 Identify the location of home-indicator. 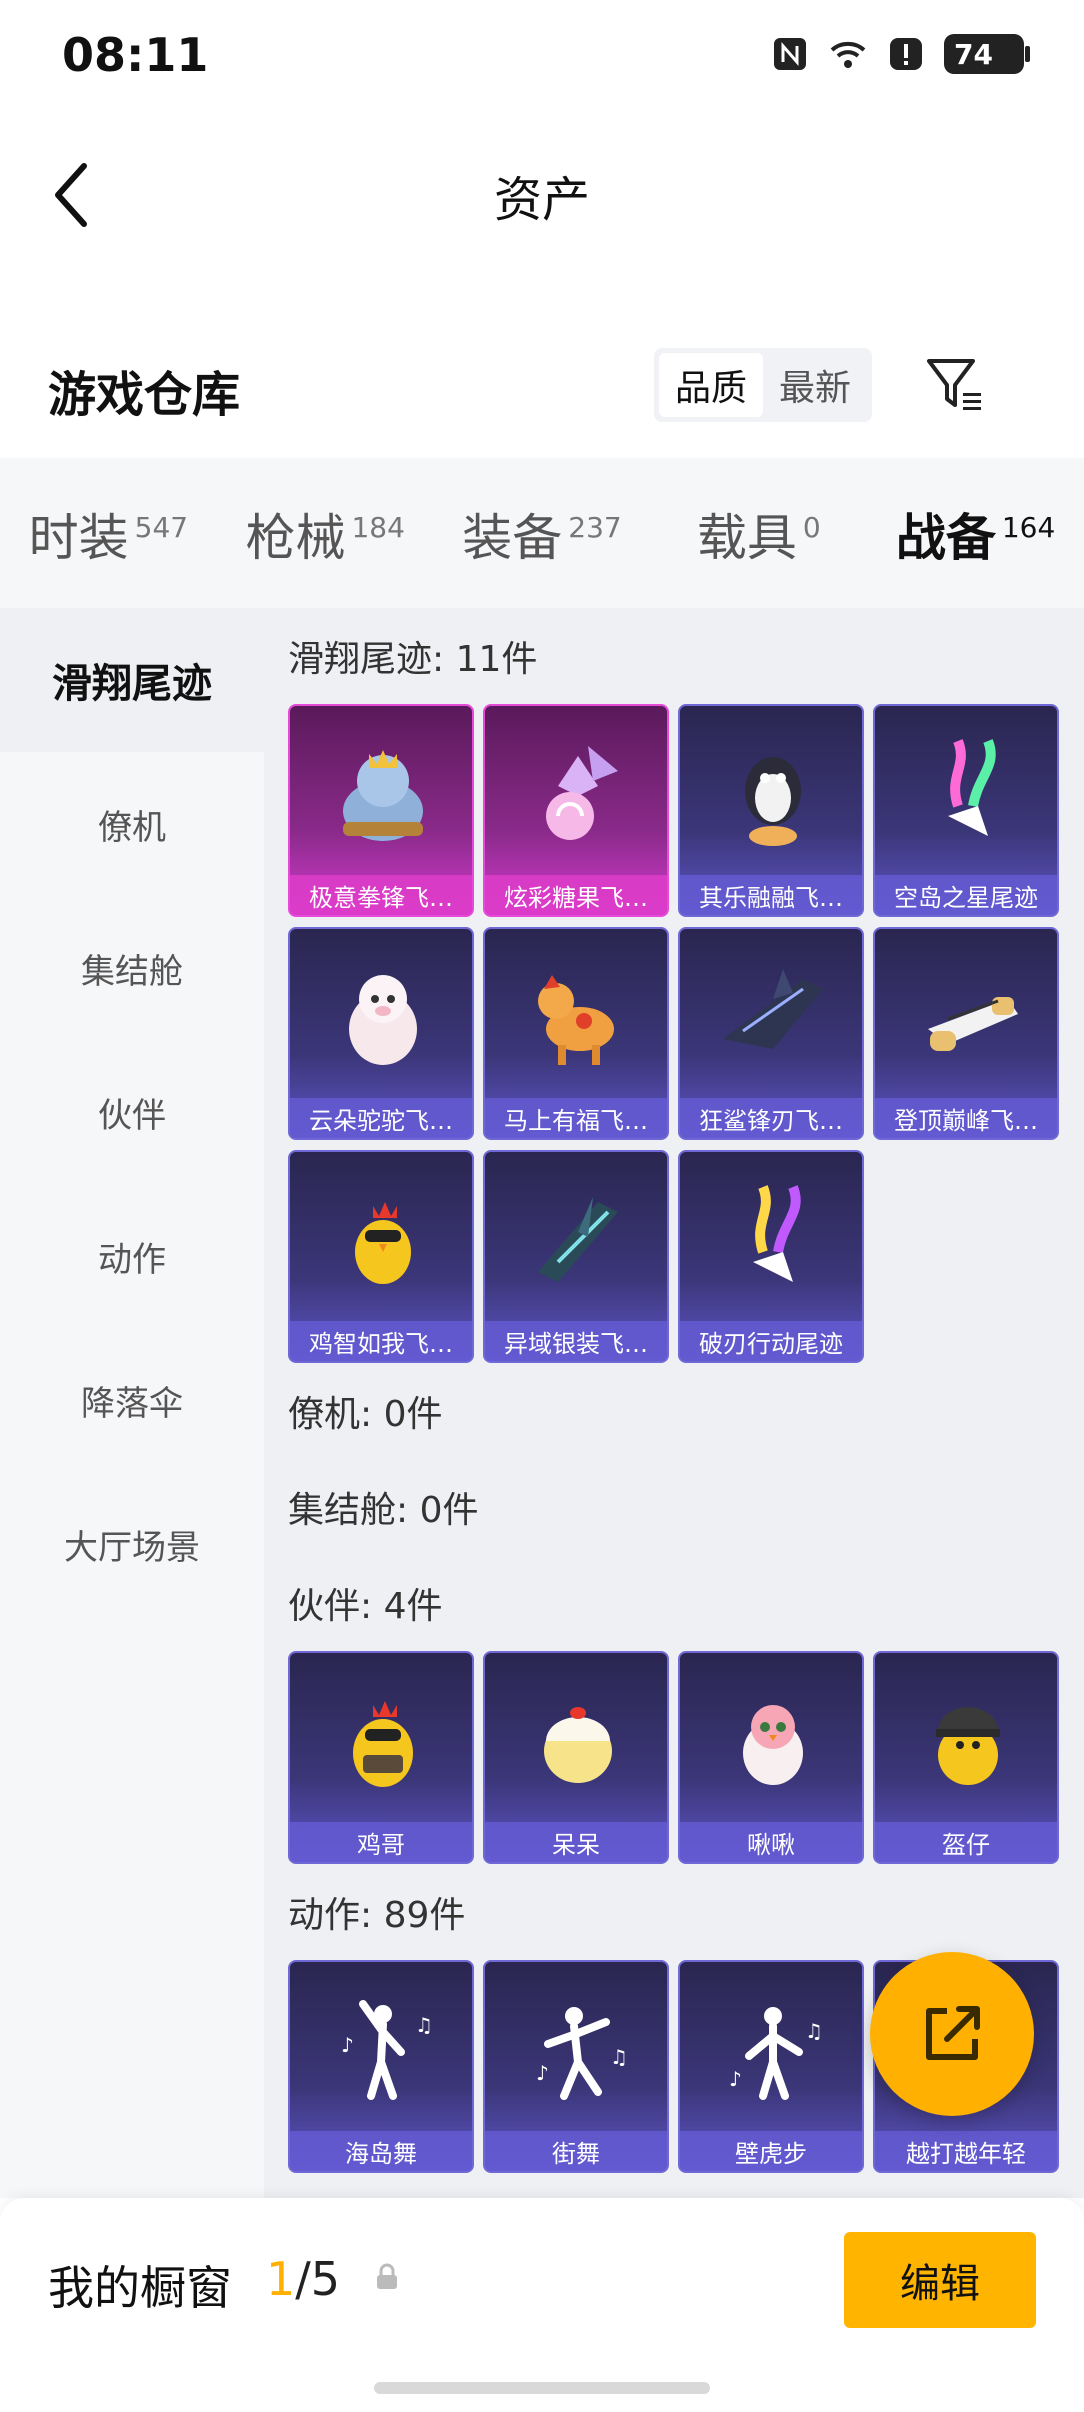
(542, 2388).